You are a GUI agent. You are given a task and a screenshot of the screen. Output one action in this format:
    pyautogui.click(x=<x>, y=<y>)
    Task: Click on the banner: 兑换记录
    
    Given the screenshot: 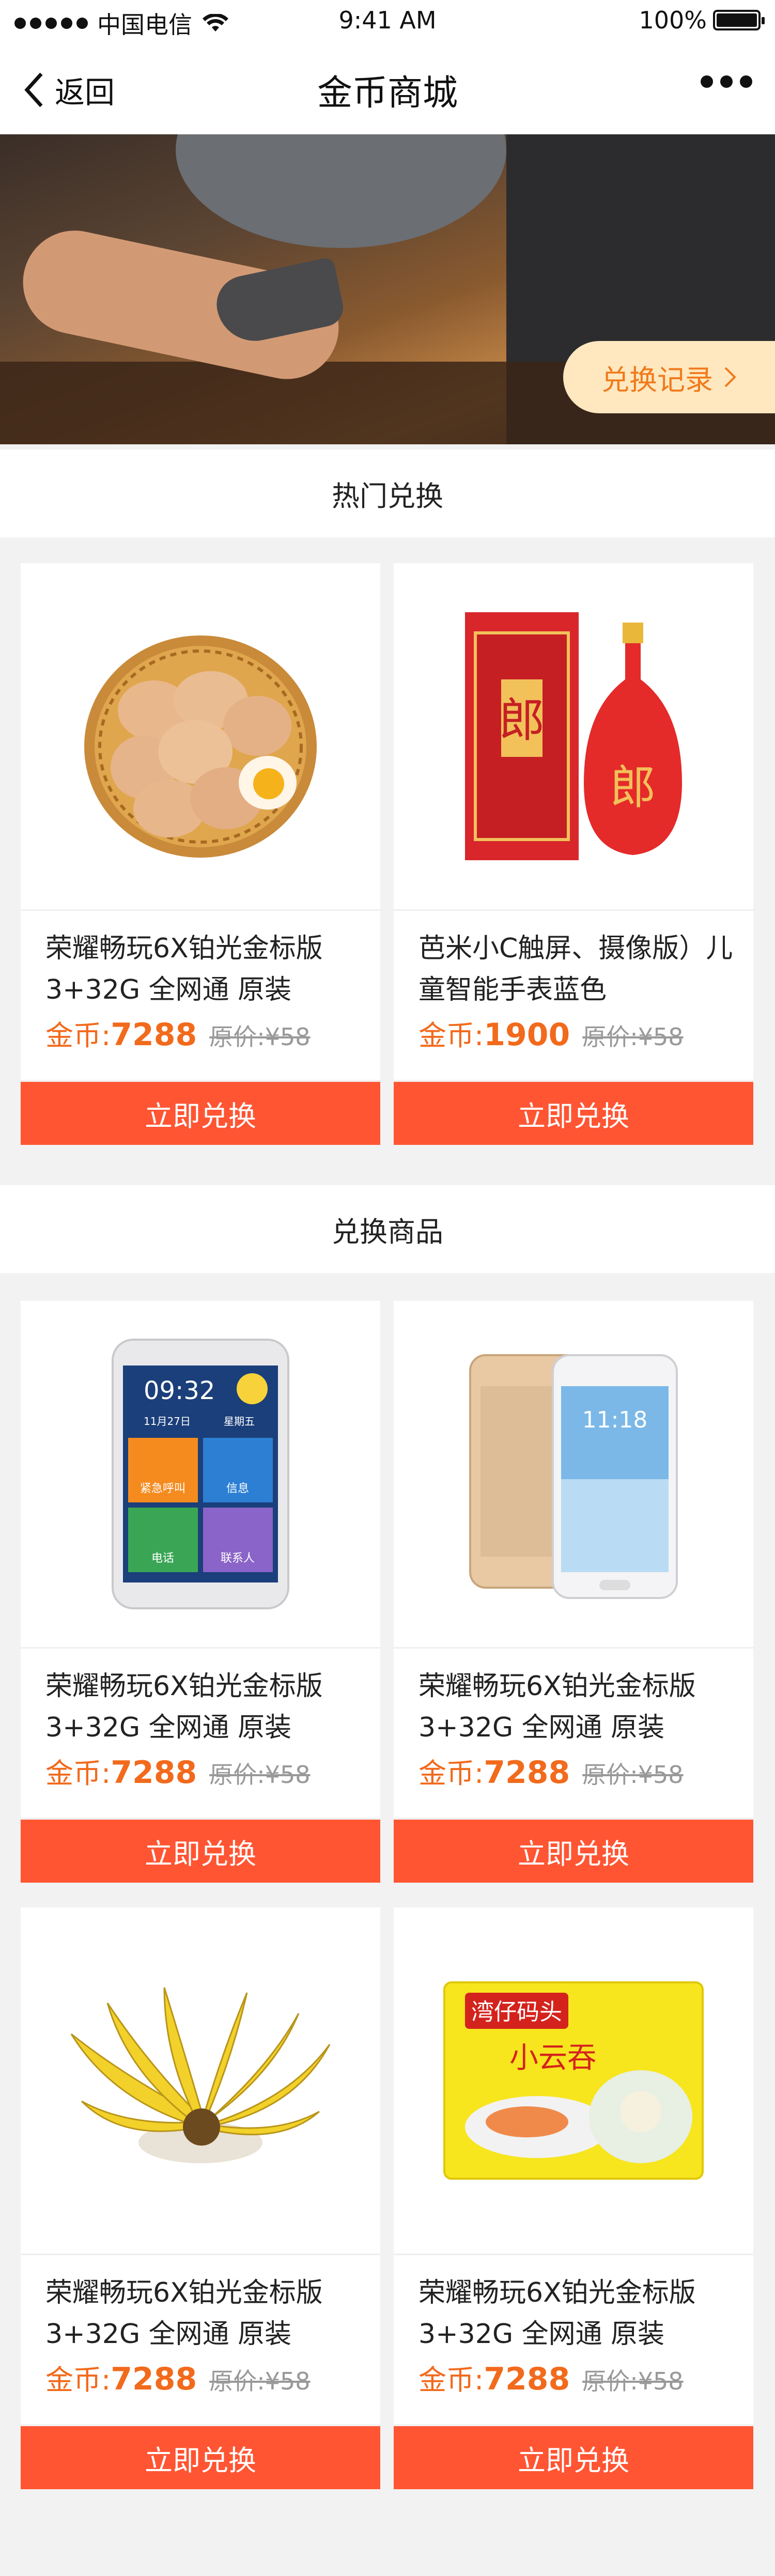 What is the action you would take?
    pyautogui.click(x=388, y=289)
    